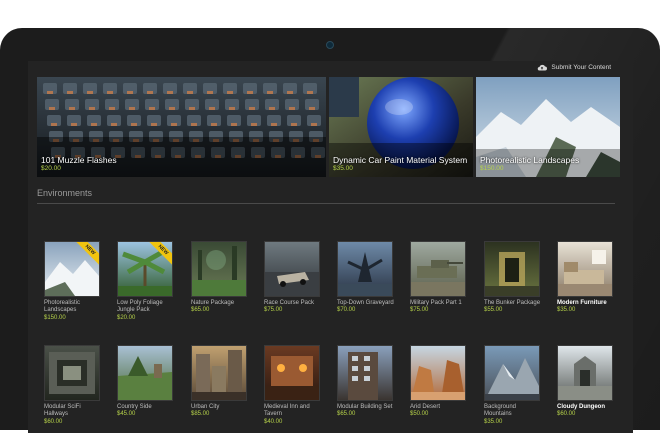 Image resolution: width=660 pixels, height=433 pixels. Describe the element at coordinates (530, 160) in the screenshot. I see `featured-title: Photorealistic Landscapes` at that location.